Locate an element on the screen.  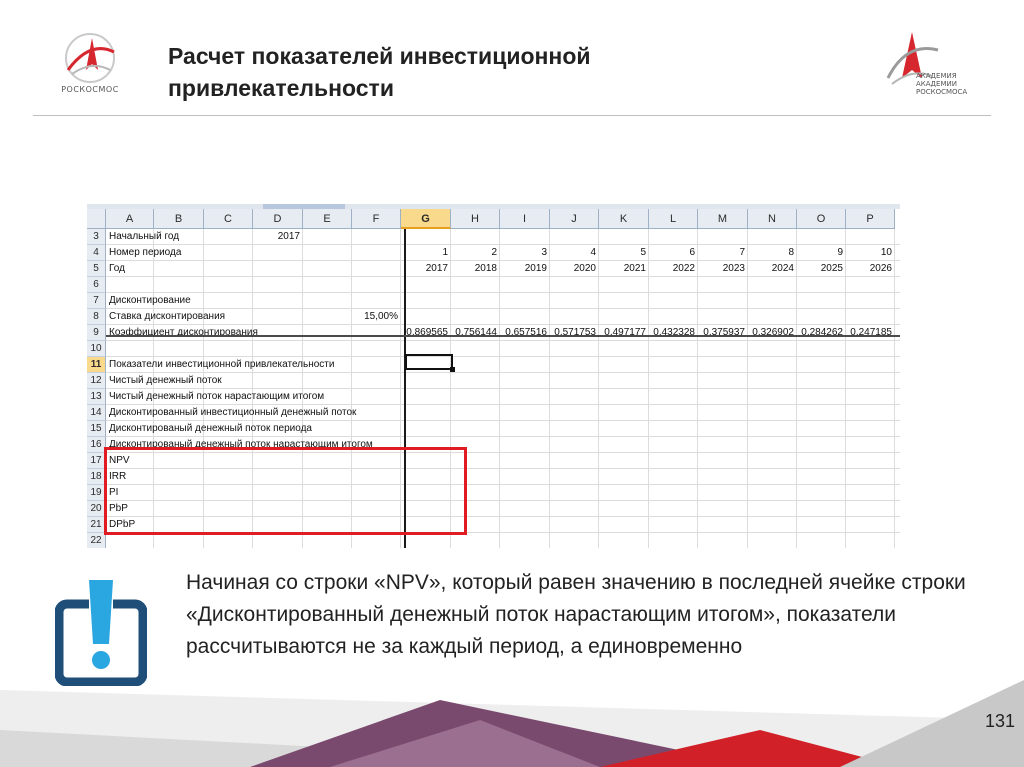
logo-wordmark: РОСКОСМОС is located at coordinates (90, 89).